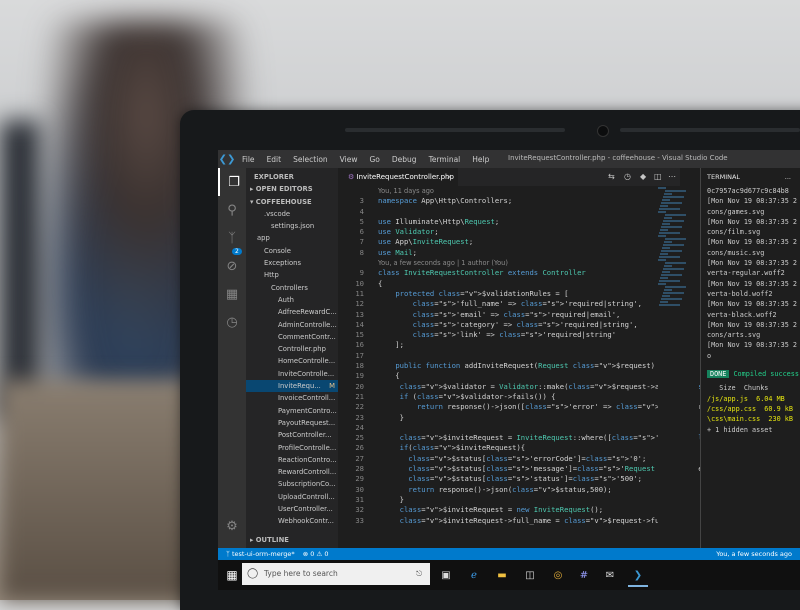 This screenshot has height=610, width=800. I want to click on vscode-taskbar-icon: ❯, so click(638, 576).